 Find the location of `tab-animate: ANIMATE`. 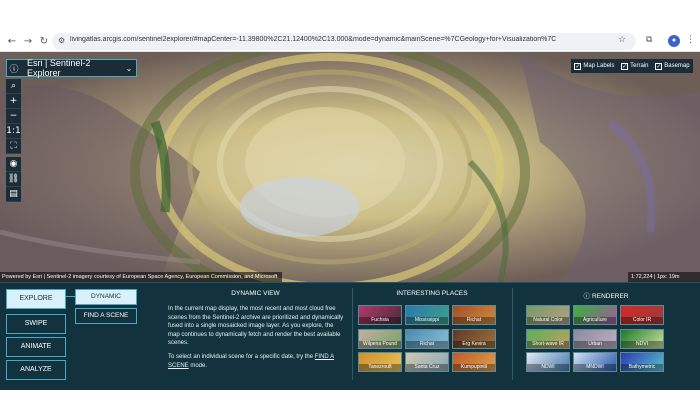

tab-animate: ANIMATE is located at coordinates (36, 347).